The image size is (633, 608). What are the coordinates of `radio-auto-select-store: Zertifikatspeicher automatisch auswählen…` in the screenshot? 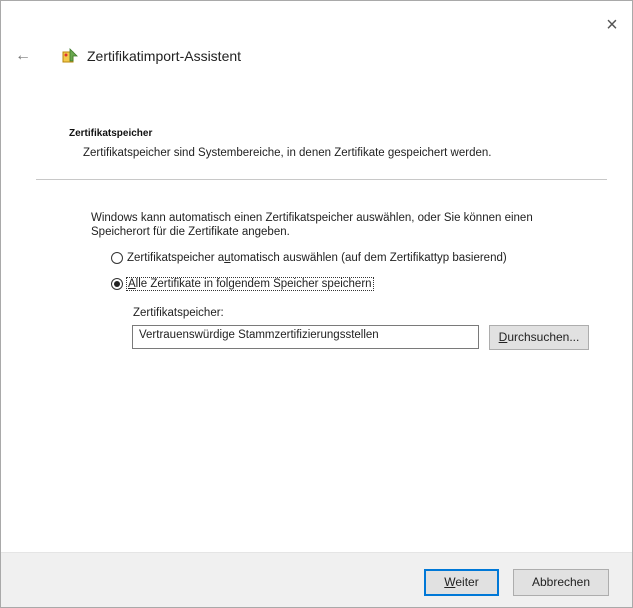 It's located at (309, 258).